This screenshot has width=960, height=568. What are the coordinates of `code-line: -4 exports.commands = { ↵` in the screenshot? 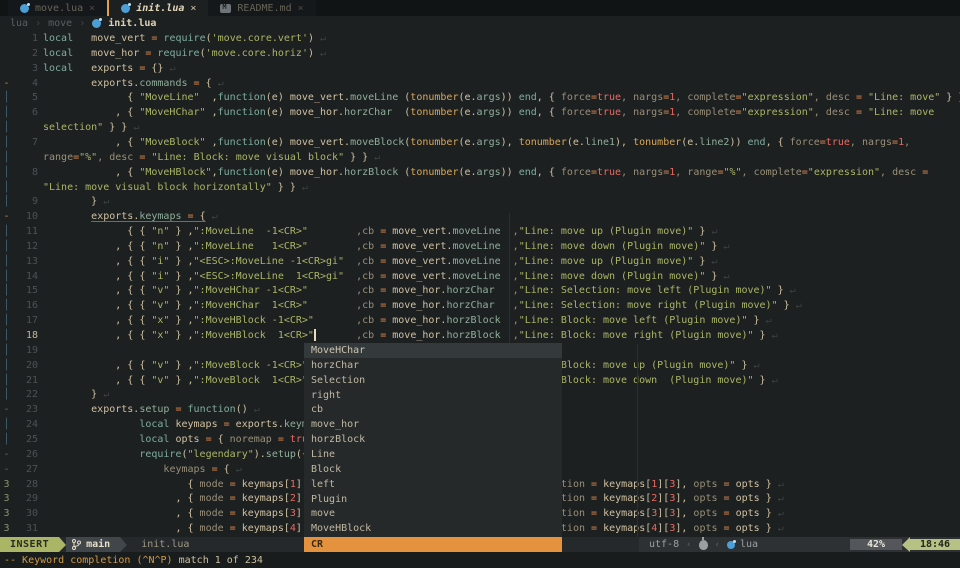 It's located at (480, 83).